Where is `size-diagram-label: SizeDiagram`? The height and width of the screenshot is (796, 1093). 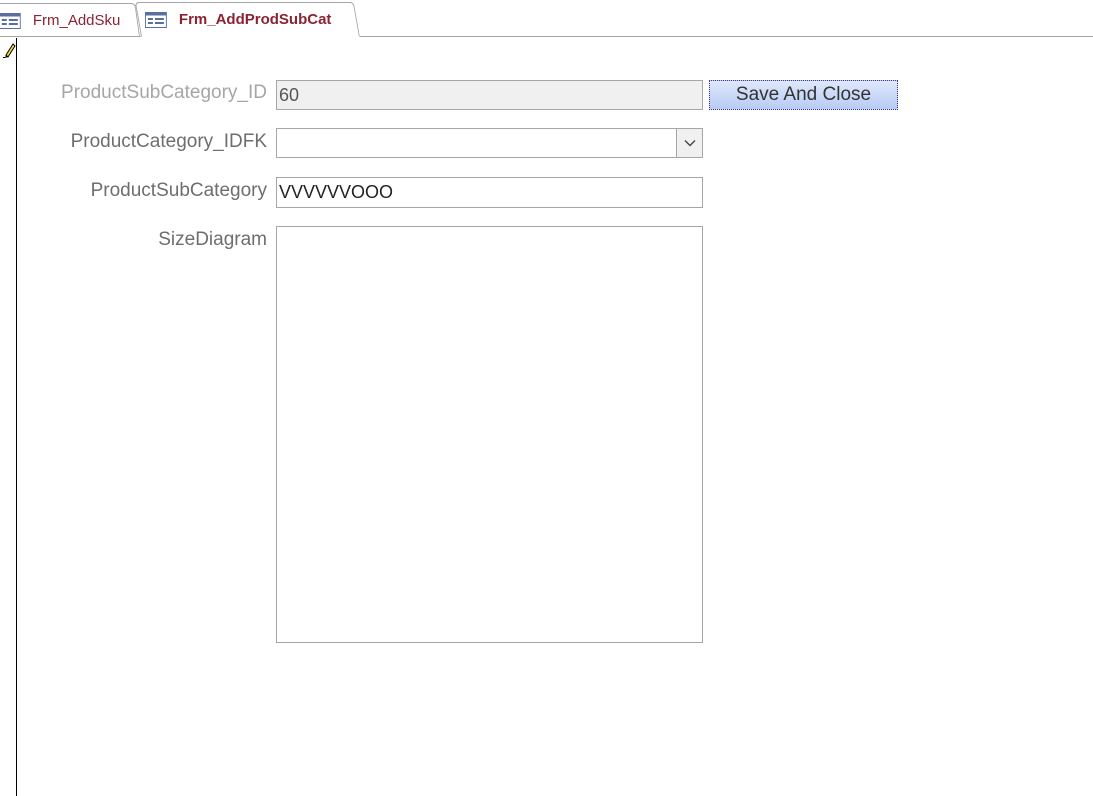
size-diagram-label: SizeDiagram is located at coordinates (212, 239).